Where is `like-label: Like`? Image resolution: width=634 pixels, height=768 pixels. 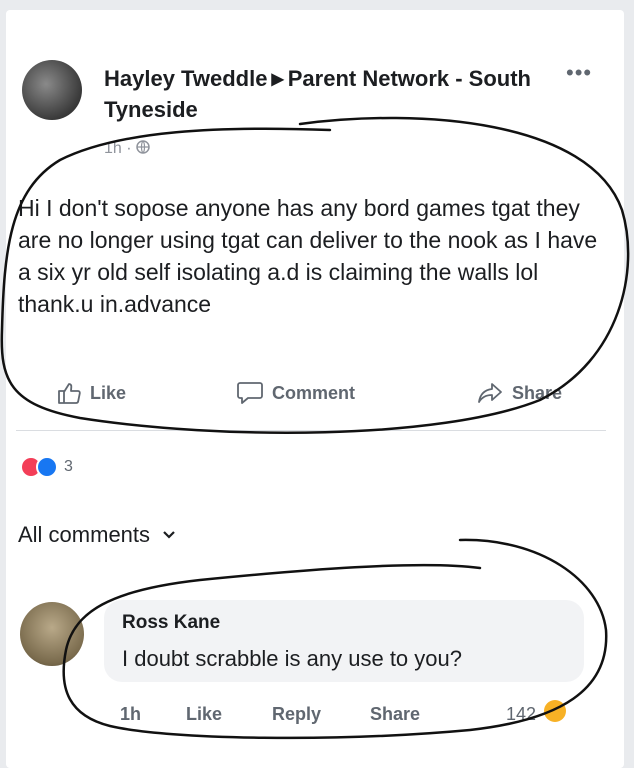 like-label: Like is located at coordinates (108, 392).